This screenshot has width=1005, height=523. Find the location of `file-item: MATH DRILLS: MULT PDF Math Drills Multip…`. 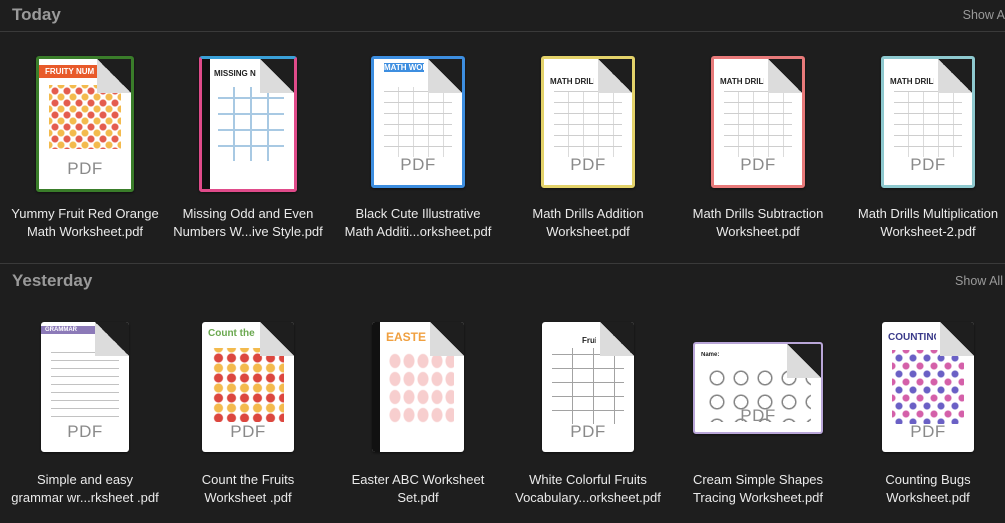

file-item: MATH DRILLS: MULT PDF Math Drills Multip… is located at coordinates (924, 152).